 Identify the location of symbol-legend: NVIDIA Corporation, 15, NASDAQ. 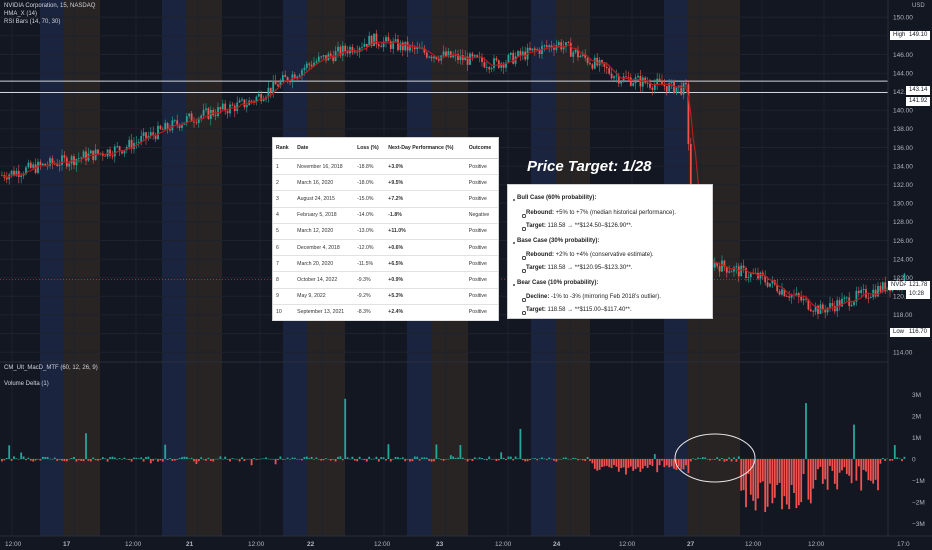
(49, 6).